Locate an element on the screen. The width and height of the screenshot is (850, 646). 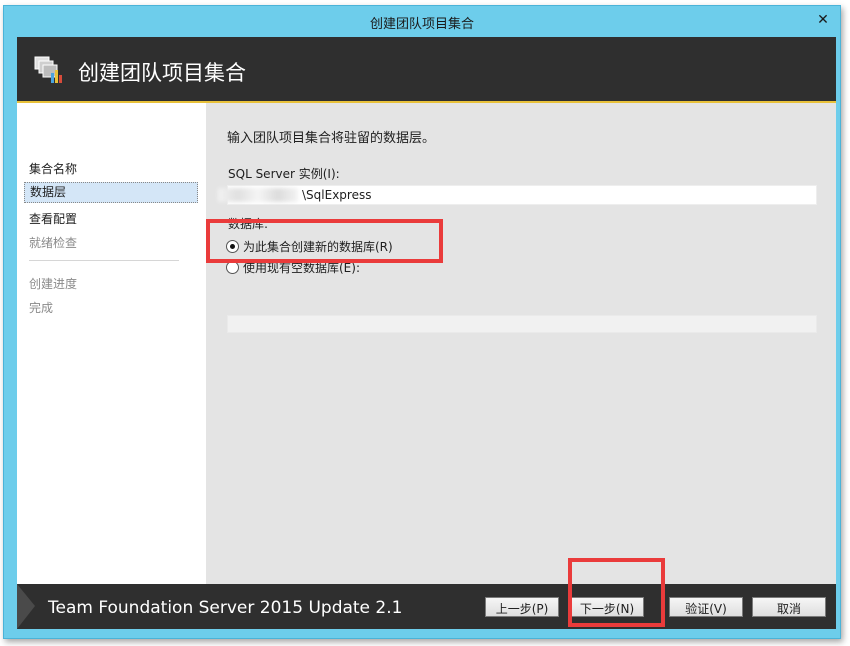
collection-icon is located at coordinates (48, 69).